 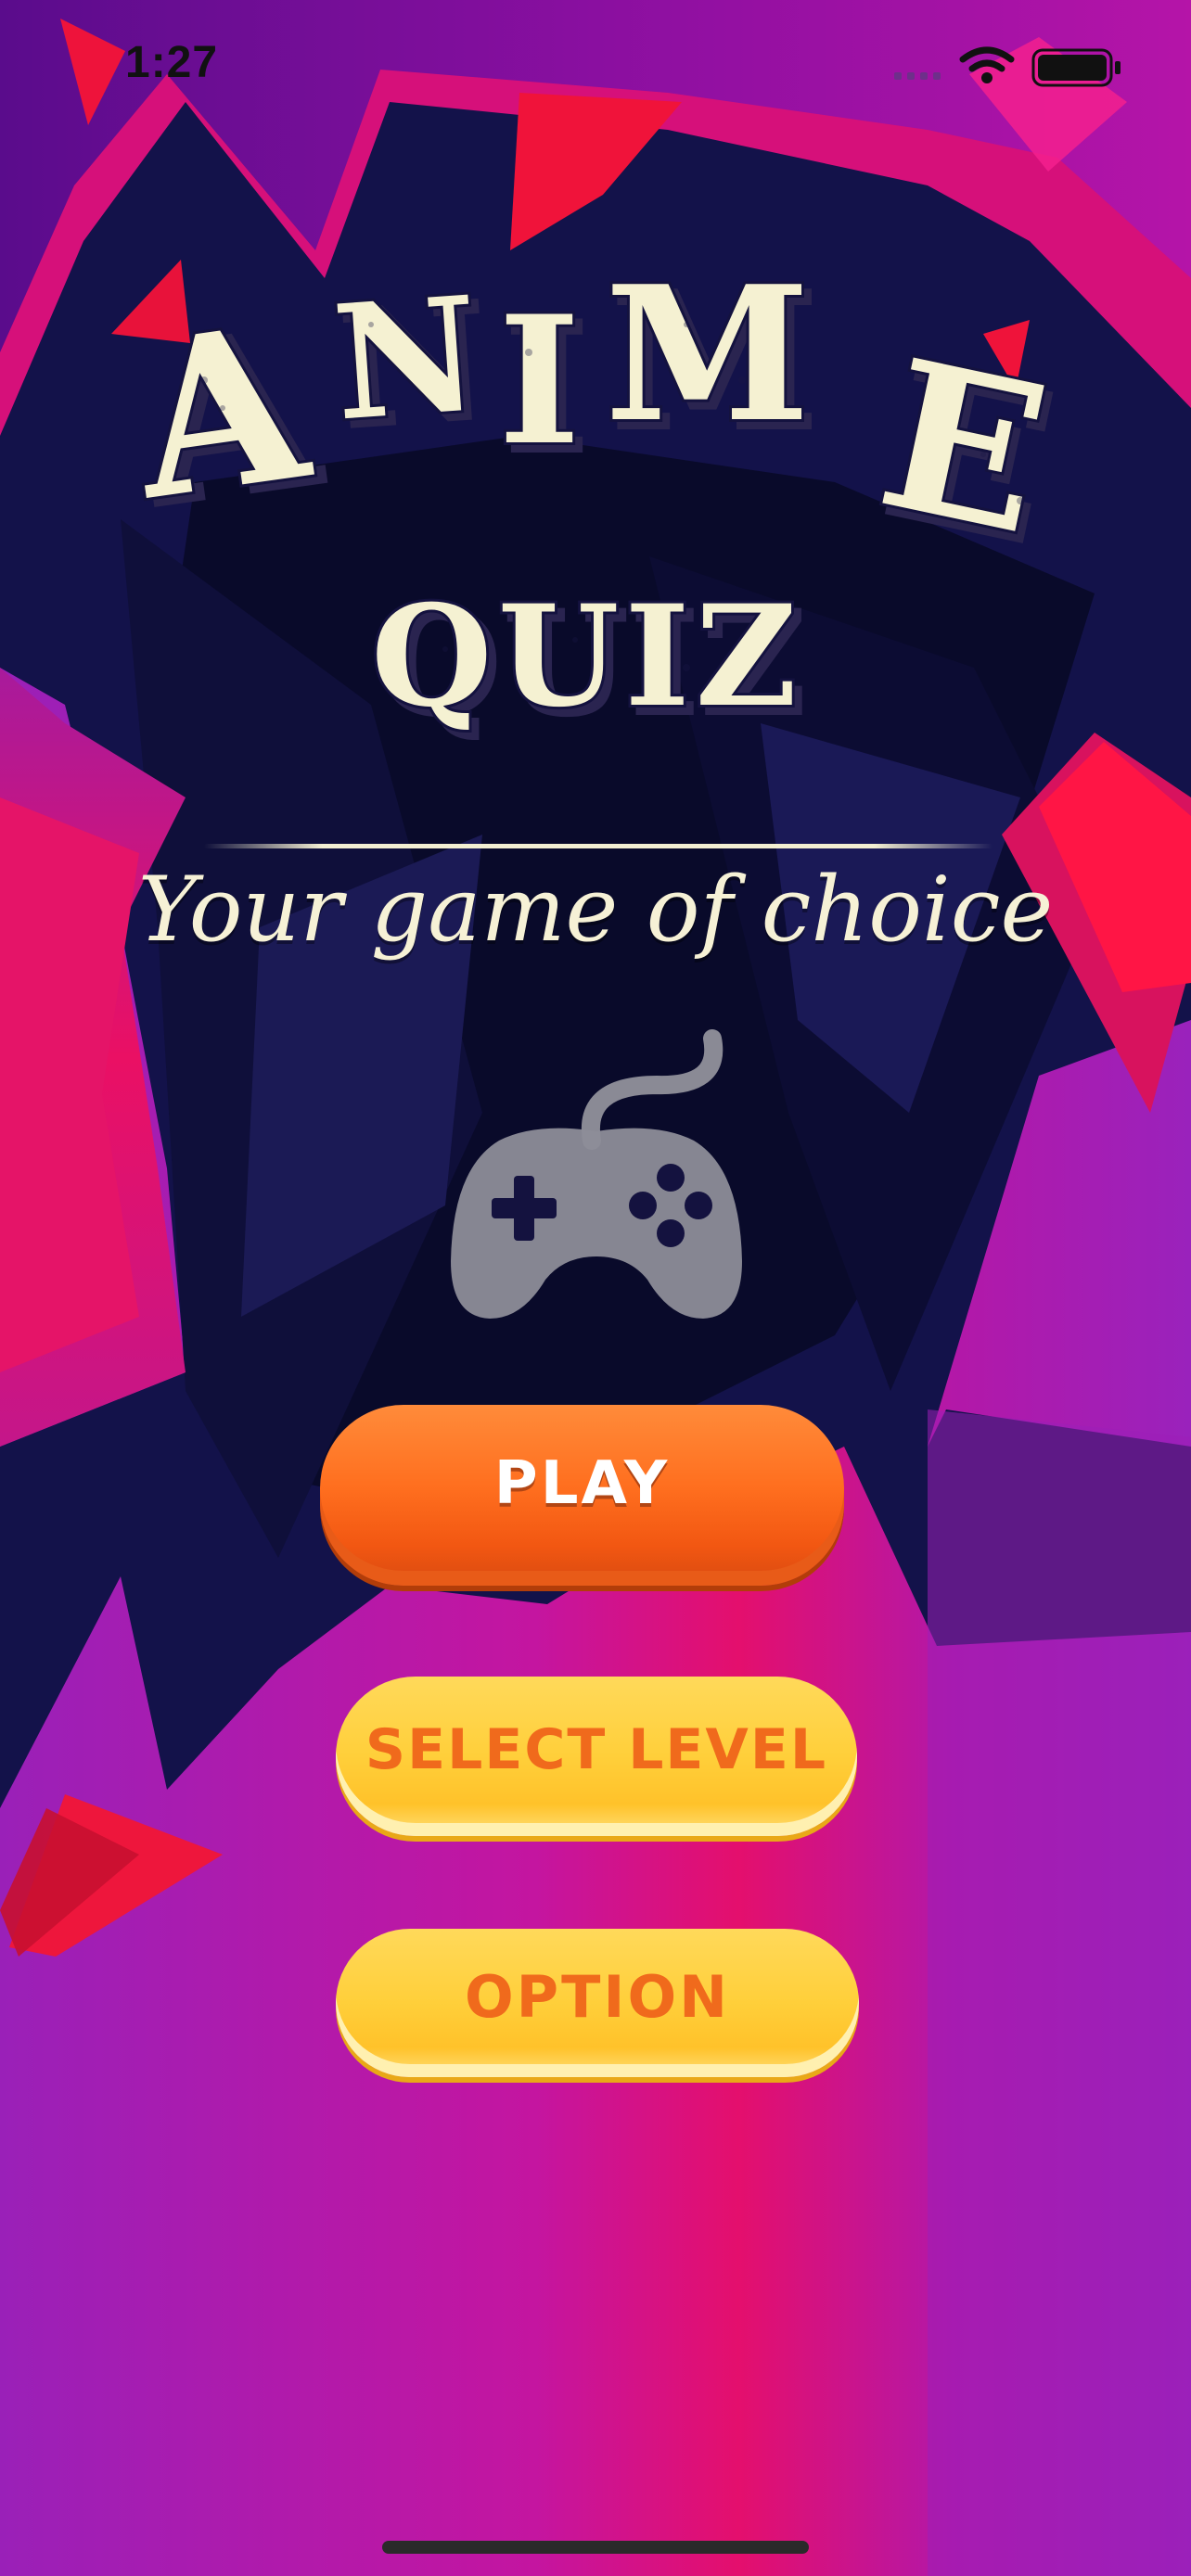 I want to click on select-level-button: SELECT LEVEL, so click(x=597, y=1756).